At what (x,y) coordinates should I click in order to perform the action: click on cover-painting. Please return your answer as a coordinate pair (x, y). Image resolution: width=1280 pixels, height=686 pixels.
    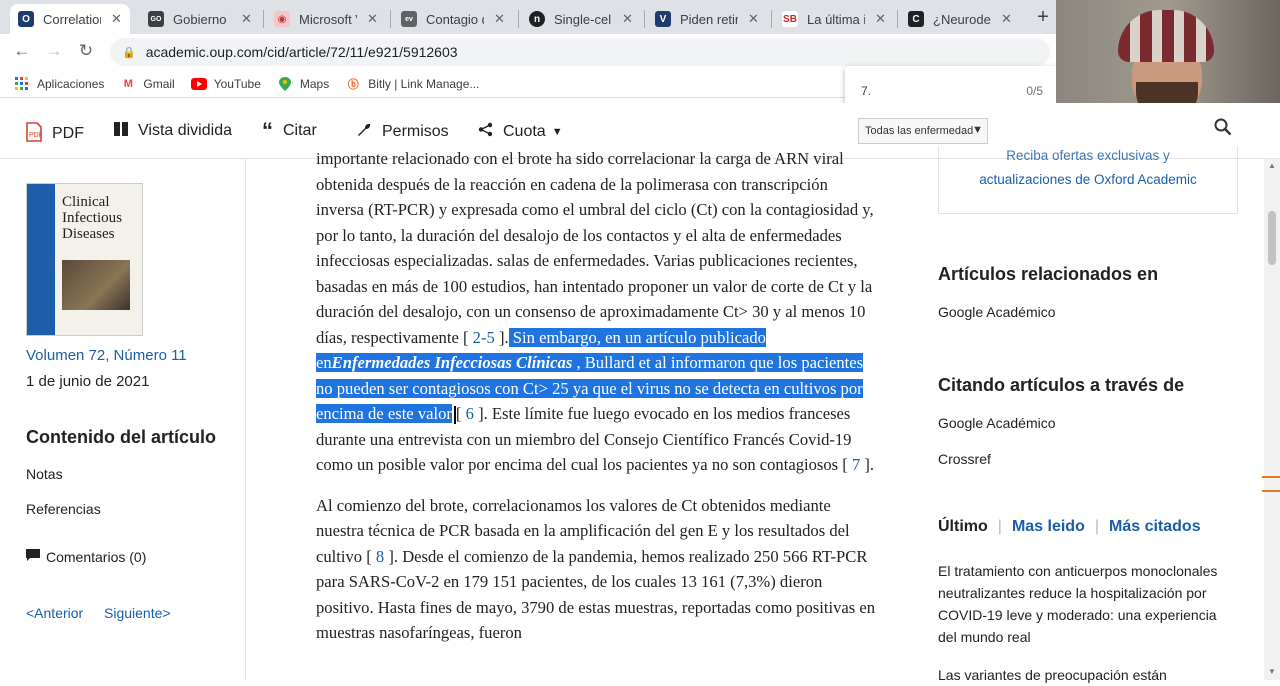
    Looking at the image, I should click on (96, 285).